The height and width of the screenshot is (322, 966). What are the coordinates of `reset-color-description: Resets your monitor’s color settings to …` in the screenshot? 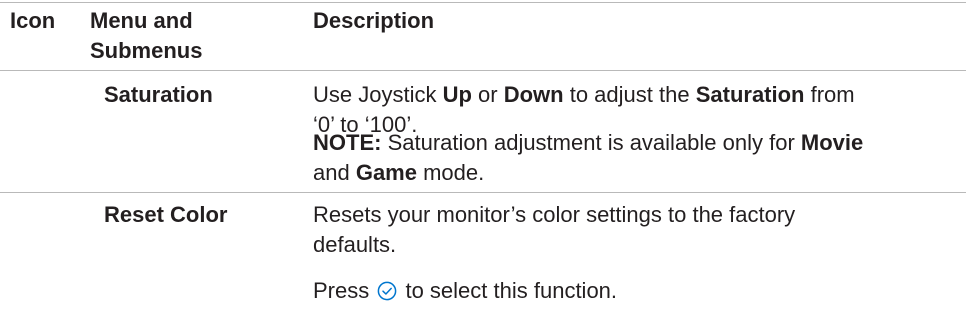 It's located at (554, 230).